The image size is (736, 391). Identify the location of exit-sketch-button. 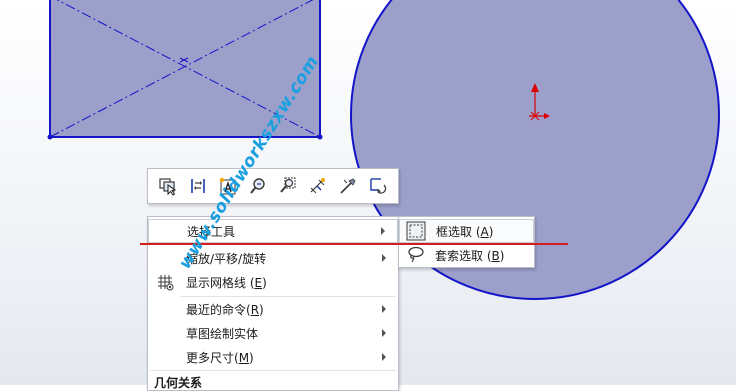
(378, 186).